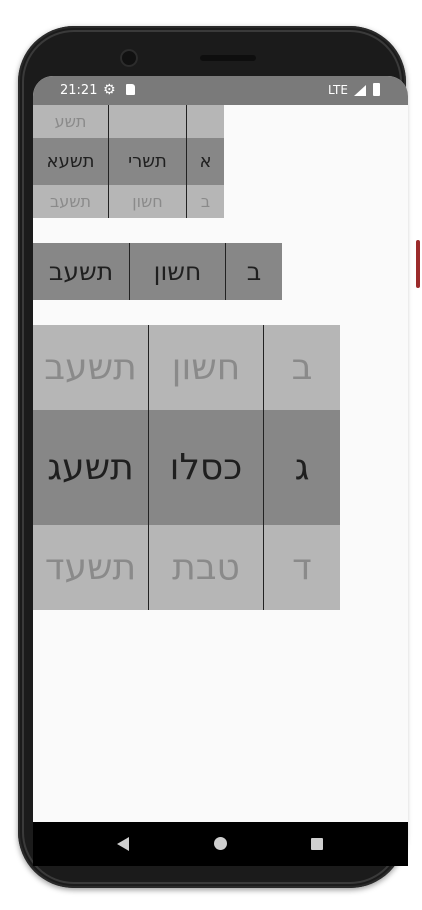 The height and width of the screenshot is (910, 422). Describe the element at coordinates (90, 367) in the screenshot. I see `year-above: תשעב` at that location.